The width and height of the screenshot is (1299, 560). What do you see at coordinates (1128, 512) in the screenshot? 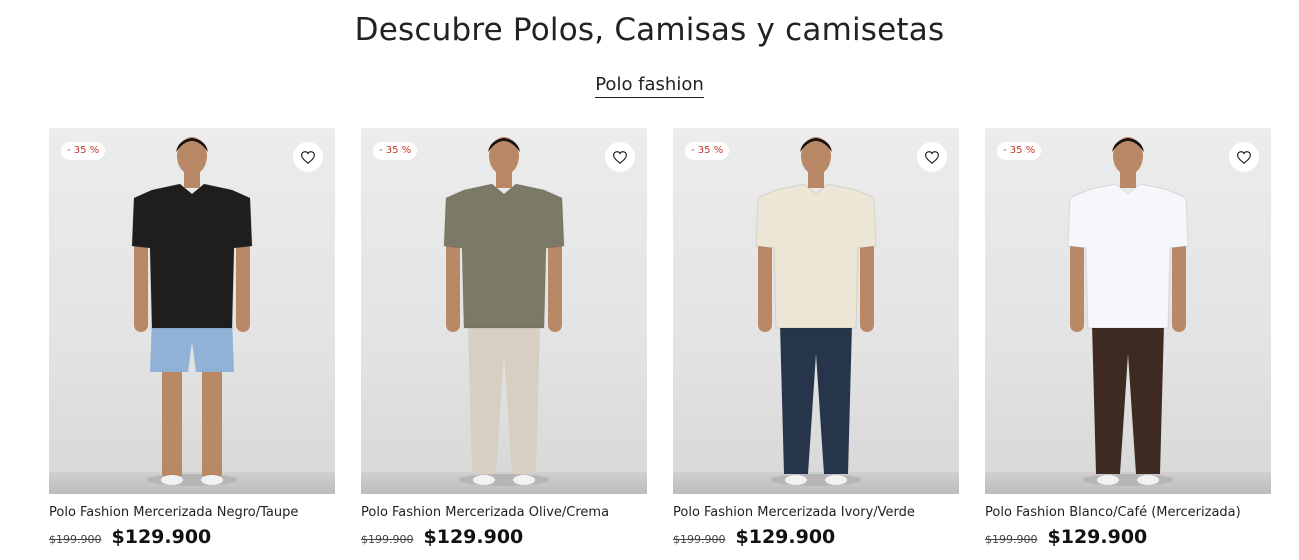
I see `product-name: Polo Fashion Blanco/Café (Mercerizada)` at bounding box center [1128, 512].